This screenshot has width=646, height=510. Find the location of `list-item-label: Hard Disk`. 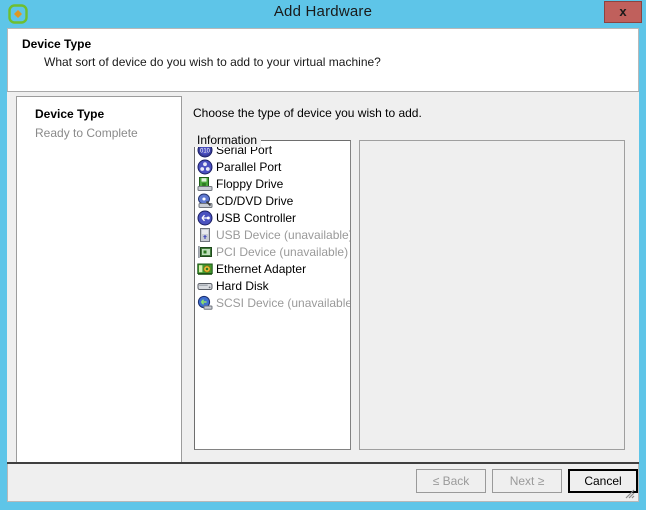

list-item-label: Hard Disk is located at coordinates (242, 285).